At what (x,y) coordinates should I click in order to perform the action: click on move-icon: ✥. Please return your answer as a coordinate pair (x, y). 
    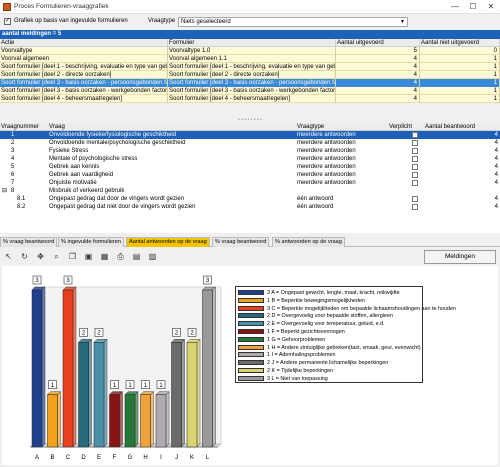
    Looking at the image, I should click on (40, 256).